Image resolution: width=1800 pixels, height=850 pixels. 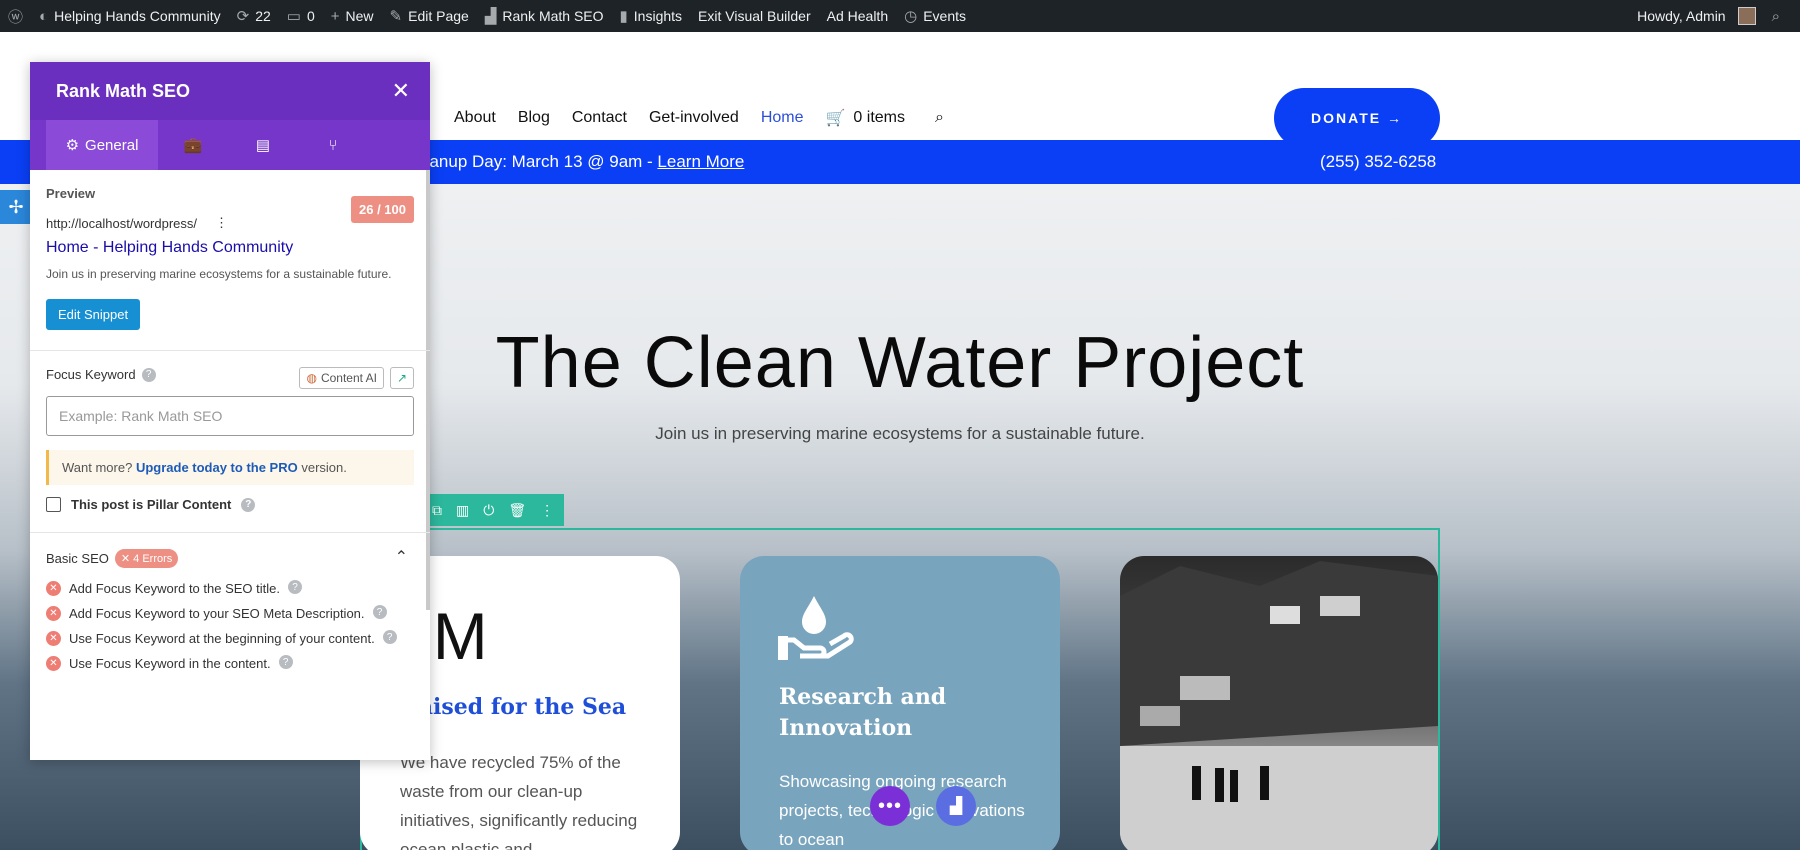 I want to click on check-item: ✕ Add Focus Keyword to the SEO title.?, so click(x=230, y=588).